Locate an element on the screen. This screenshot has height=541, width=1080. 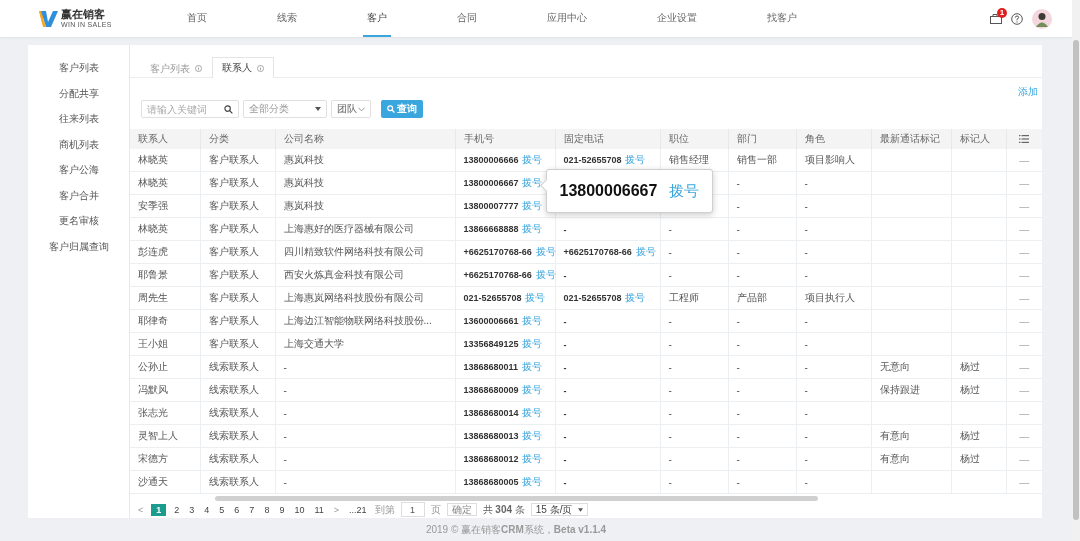
page-input: 1 is located at coordinates (412, 509).